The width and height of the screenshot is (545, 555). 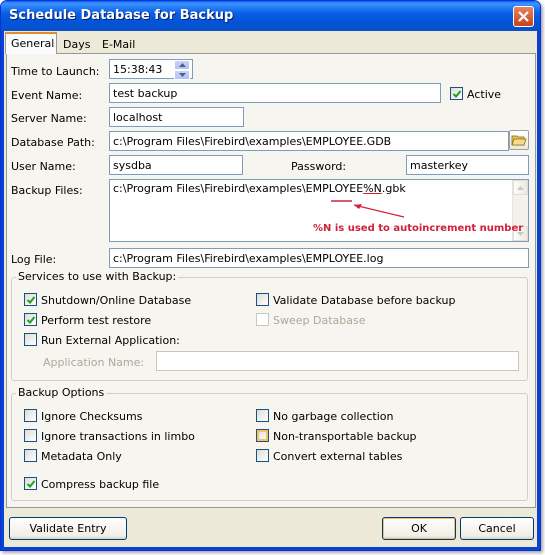 I want to click on close-icon, so click(x=523, y=16).